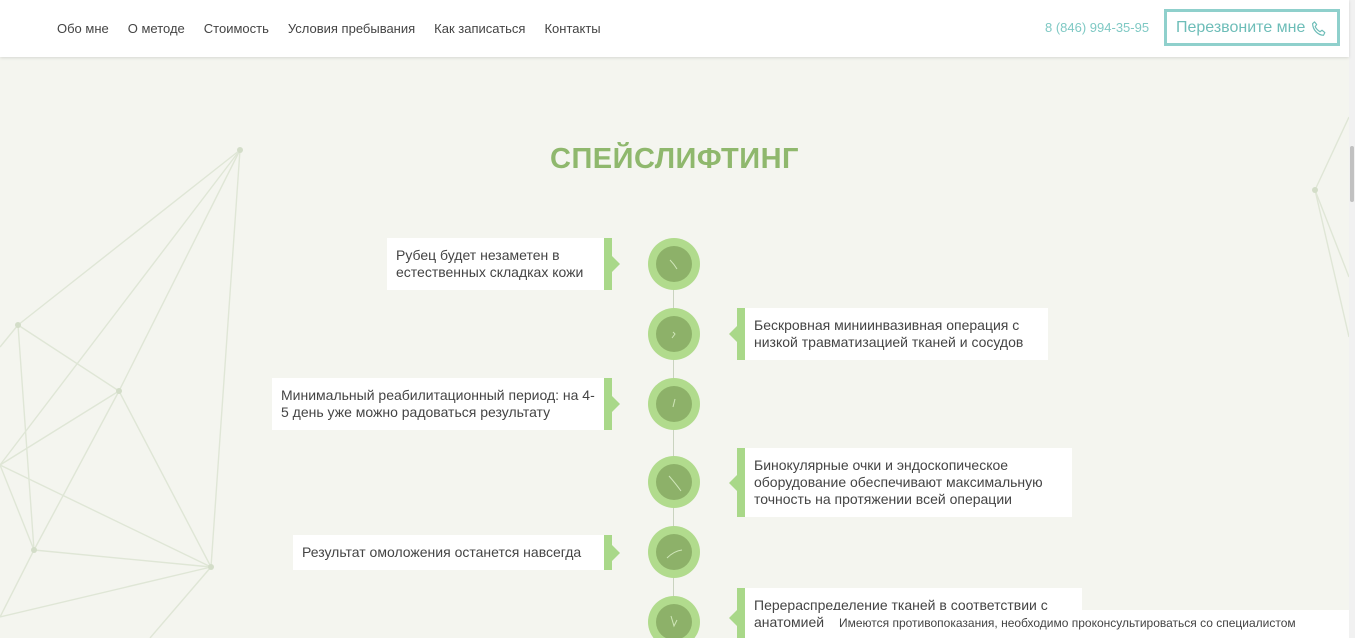 The width and height of the screenshot is (1355, 638). I want to click on callback-button: Перезвоните мне, so click(1252, 27).